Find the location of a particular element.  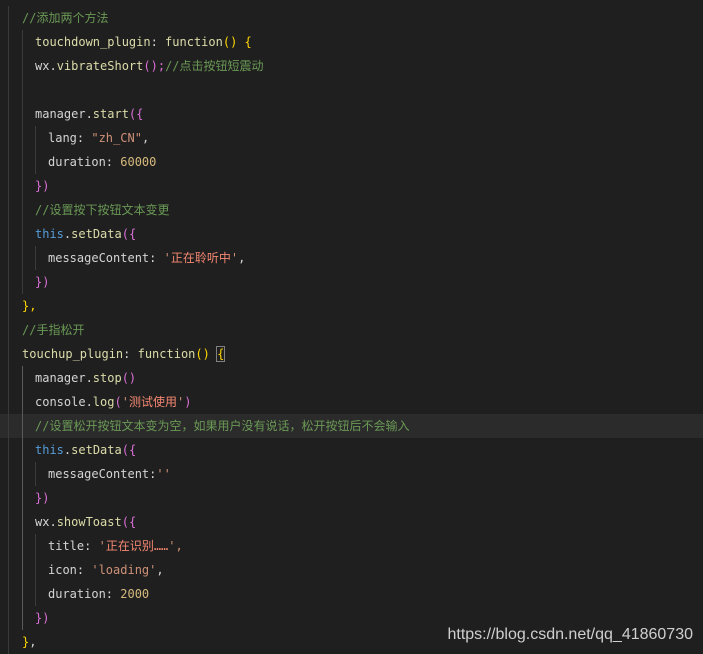

code-line: lang: "zh_CN", is located at coordinates (351, 138).